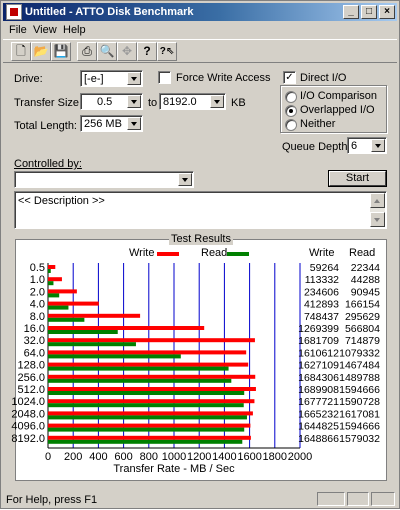  What do you see at coordinates (34, 341) in the screenshot?
I see `y-category-label: 32.0` at bounding box center [34, 341].